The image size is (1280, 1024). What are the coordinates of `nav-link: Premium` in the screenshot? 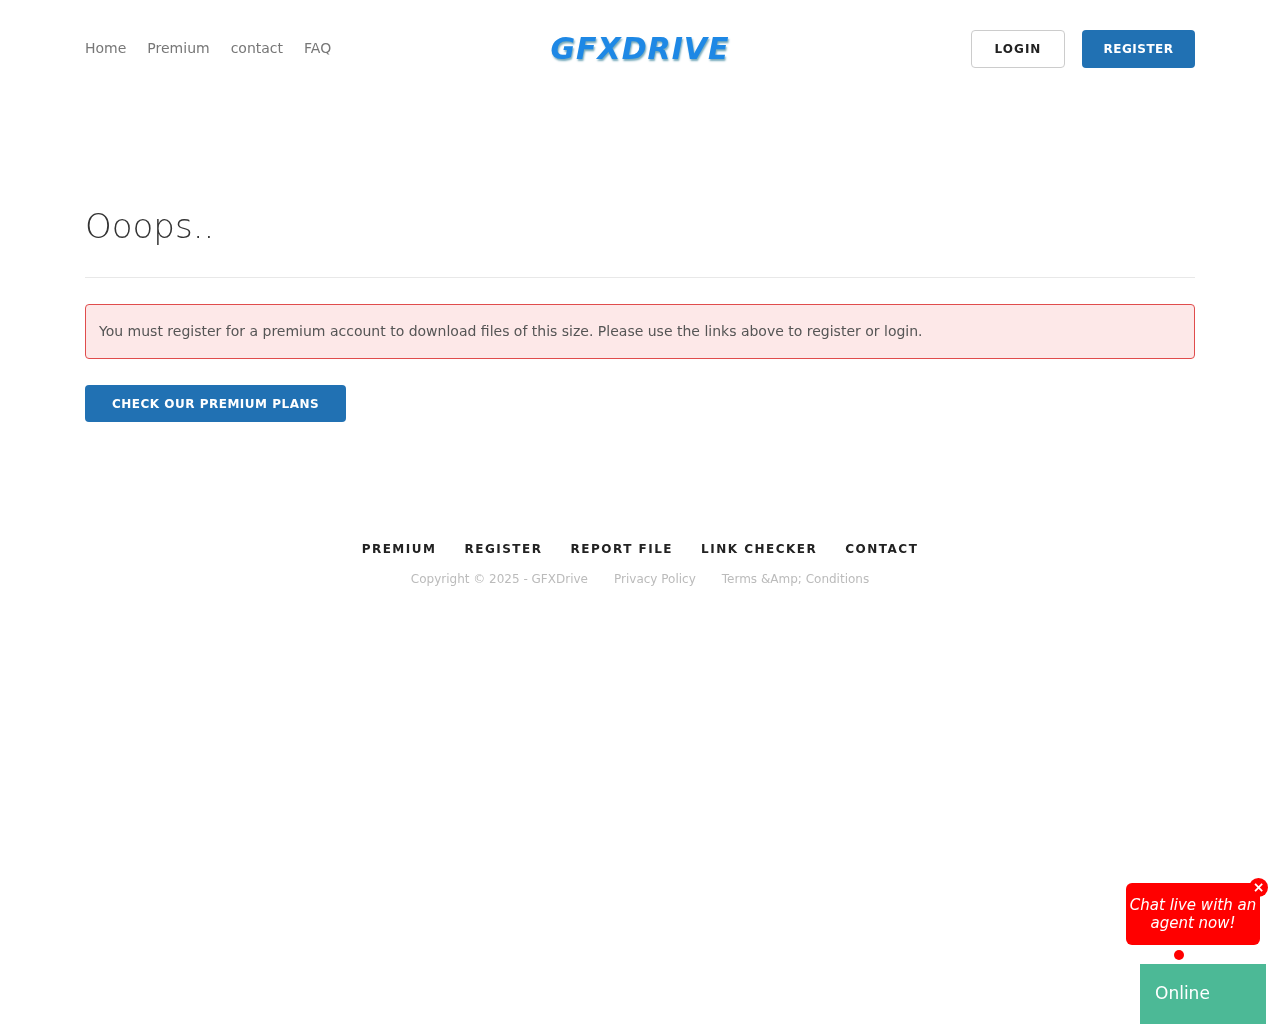 It's located at (178, 48).